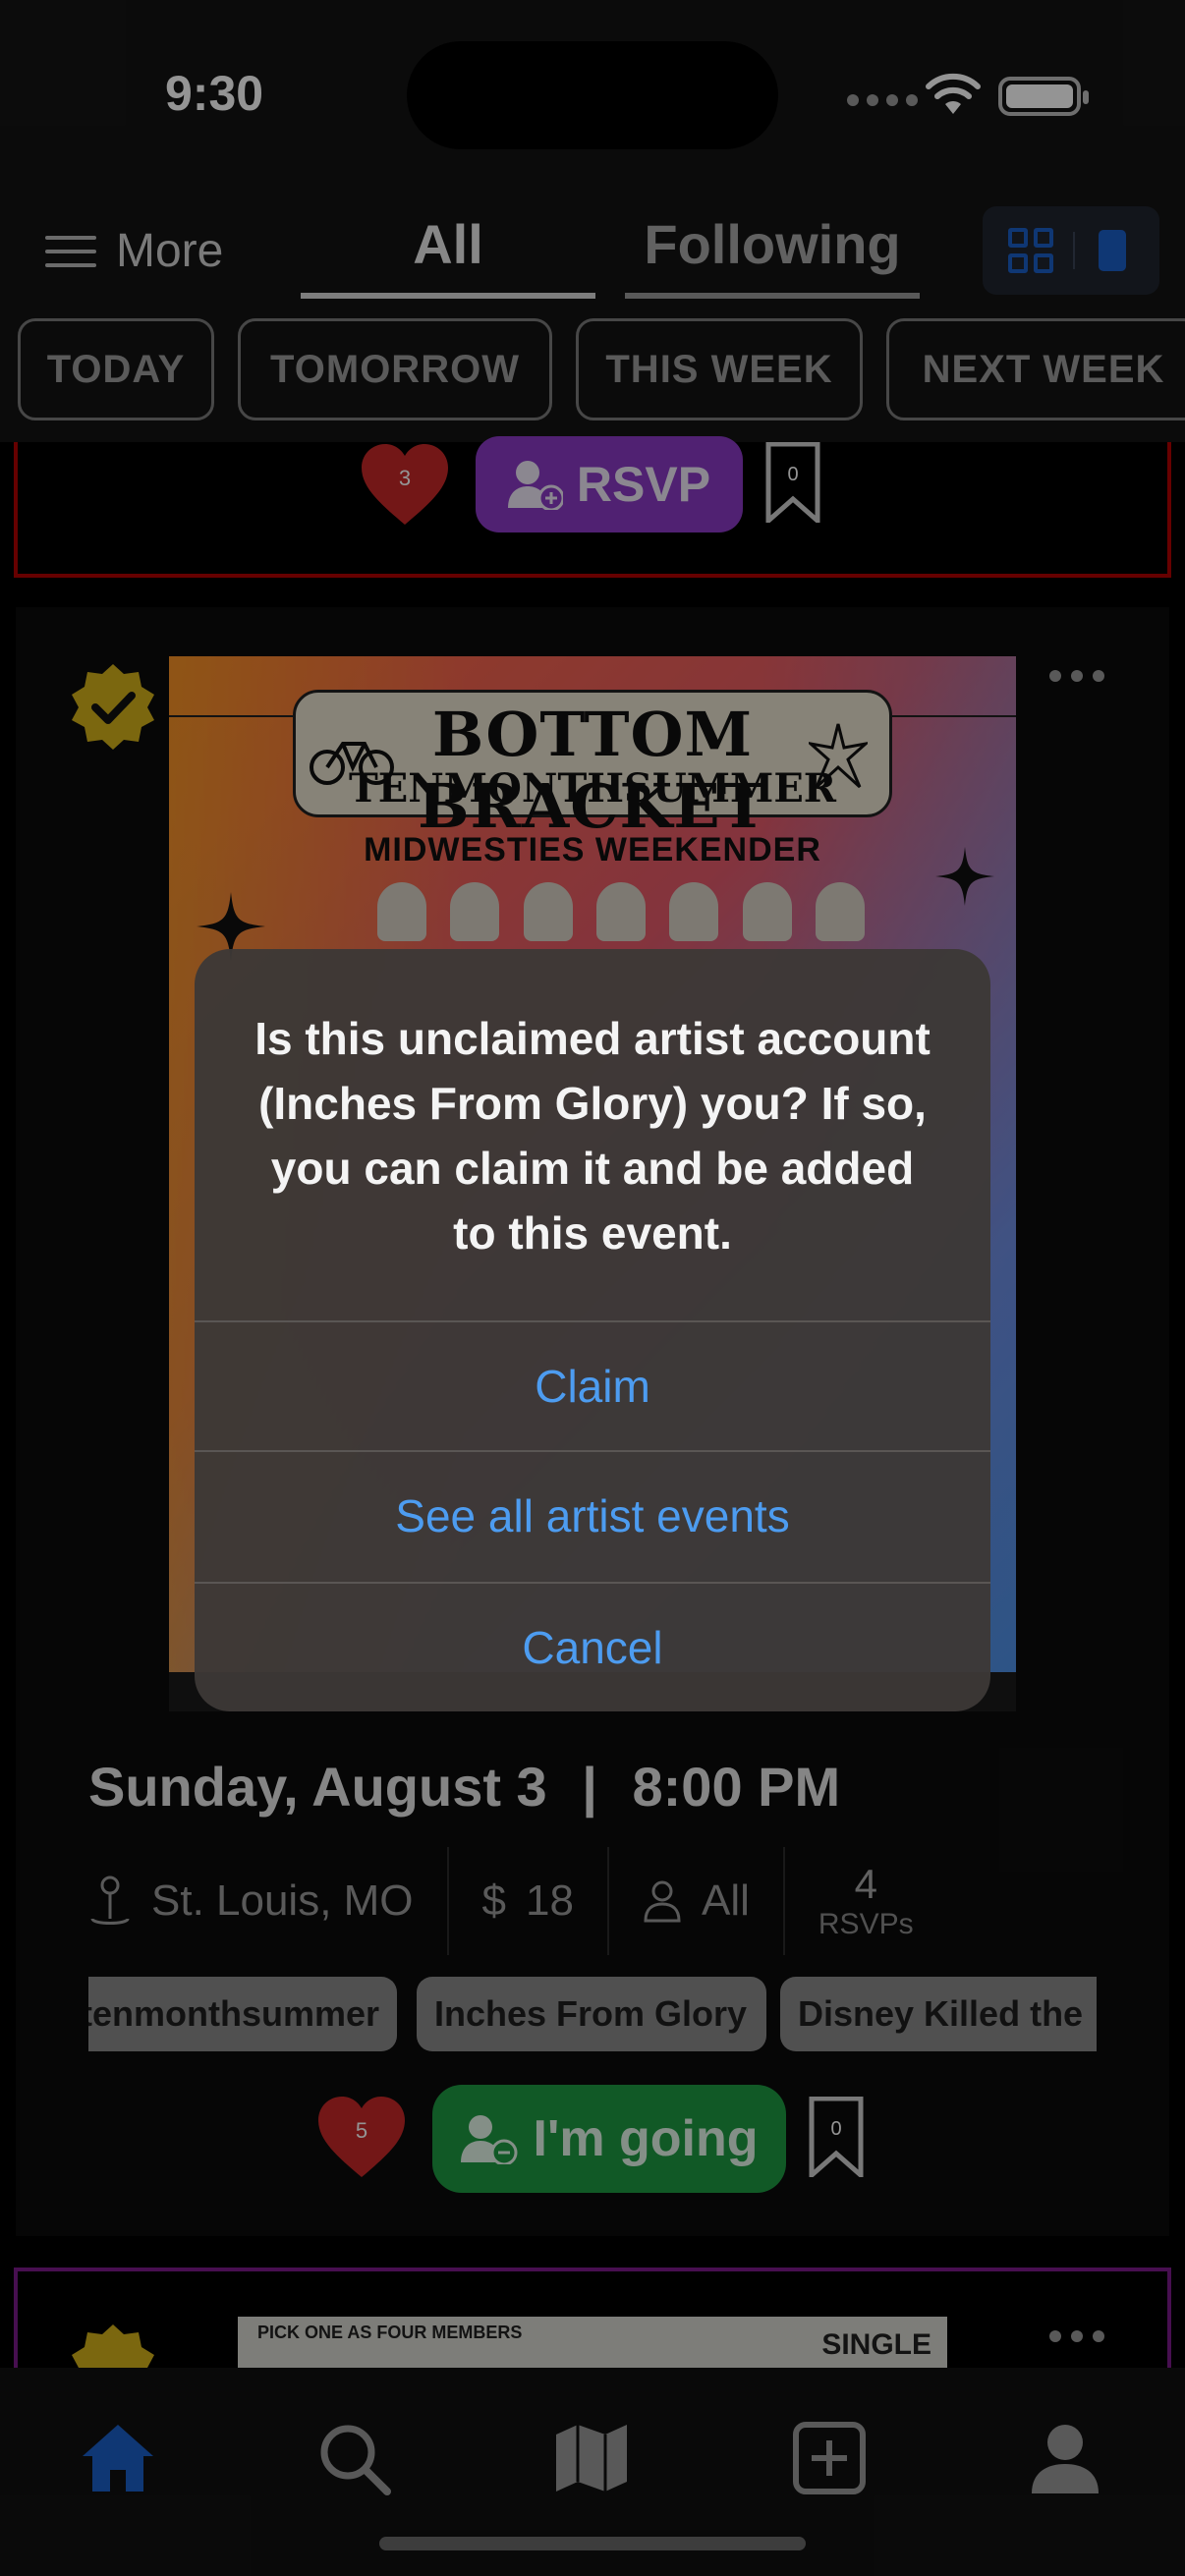 This screenshot has height=2576, width=1185. I want to click on cancel-button: Cancel, so click(592, 1646).